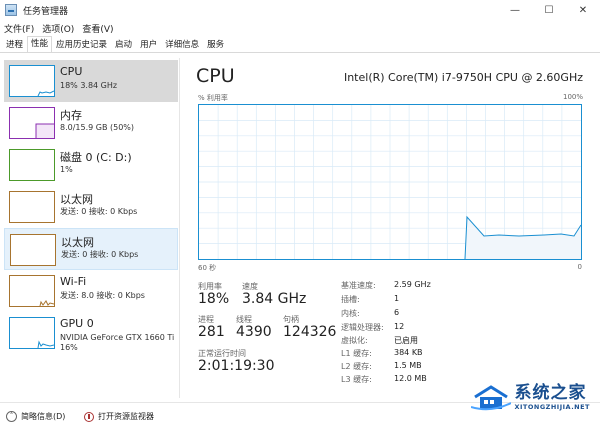  Describe the element at coordinates (215, 76) in the screenshot. I see `panel-title: CPU` at that location.